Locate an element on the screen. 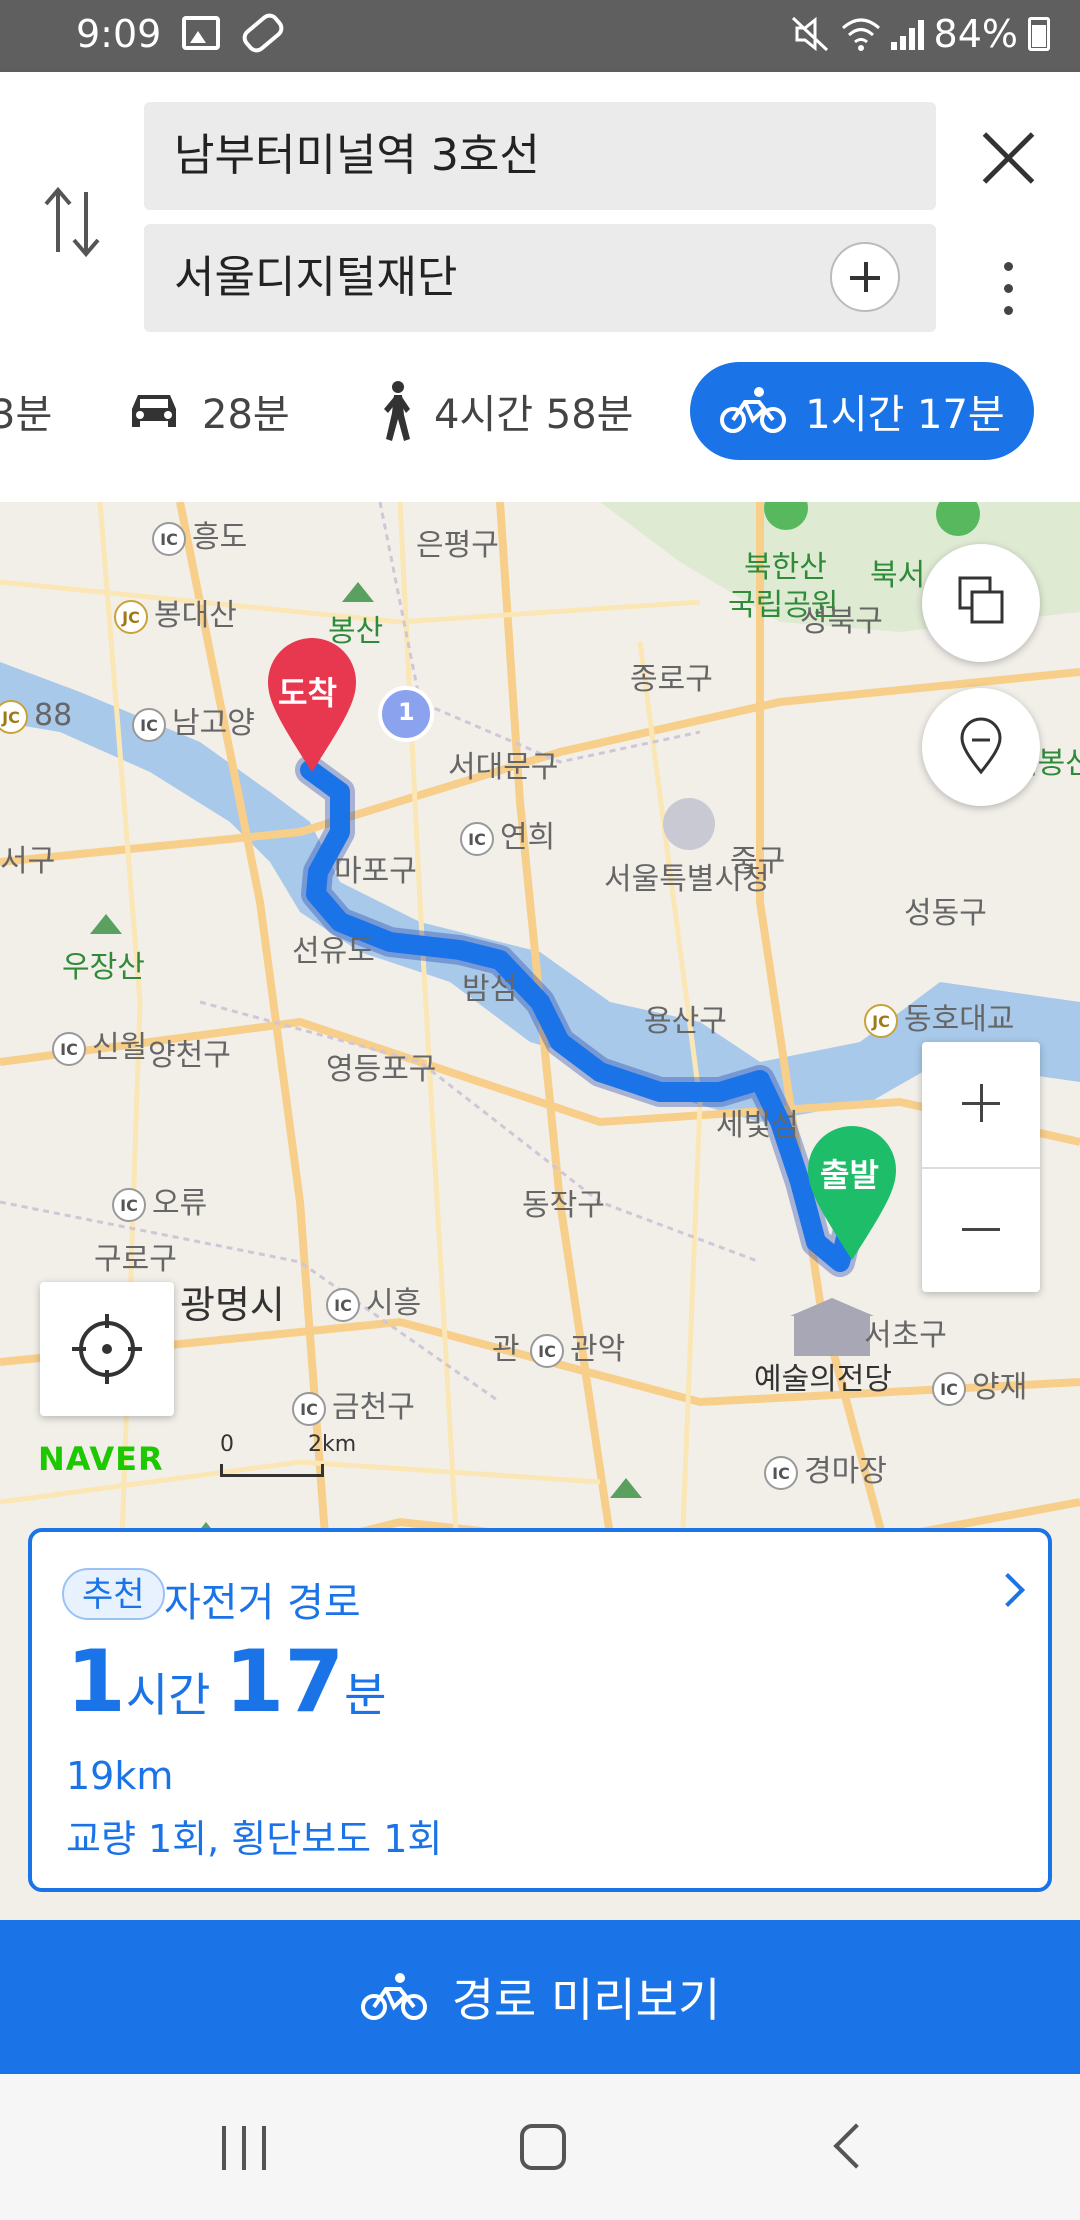  system-nav-bar is located at coordinates (540, 2147).